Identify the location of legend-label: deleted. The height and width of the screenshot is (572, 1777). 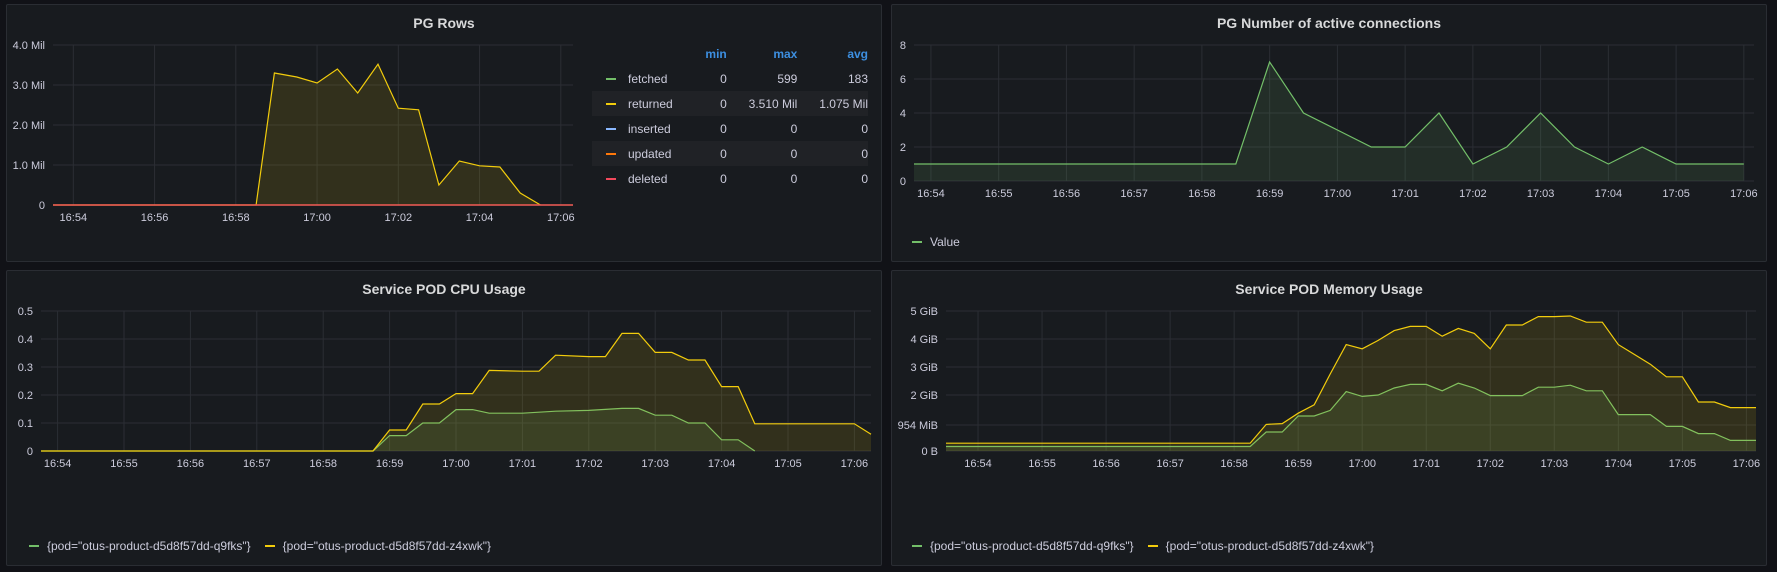
(648, 178).